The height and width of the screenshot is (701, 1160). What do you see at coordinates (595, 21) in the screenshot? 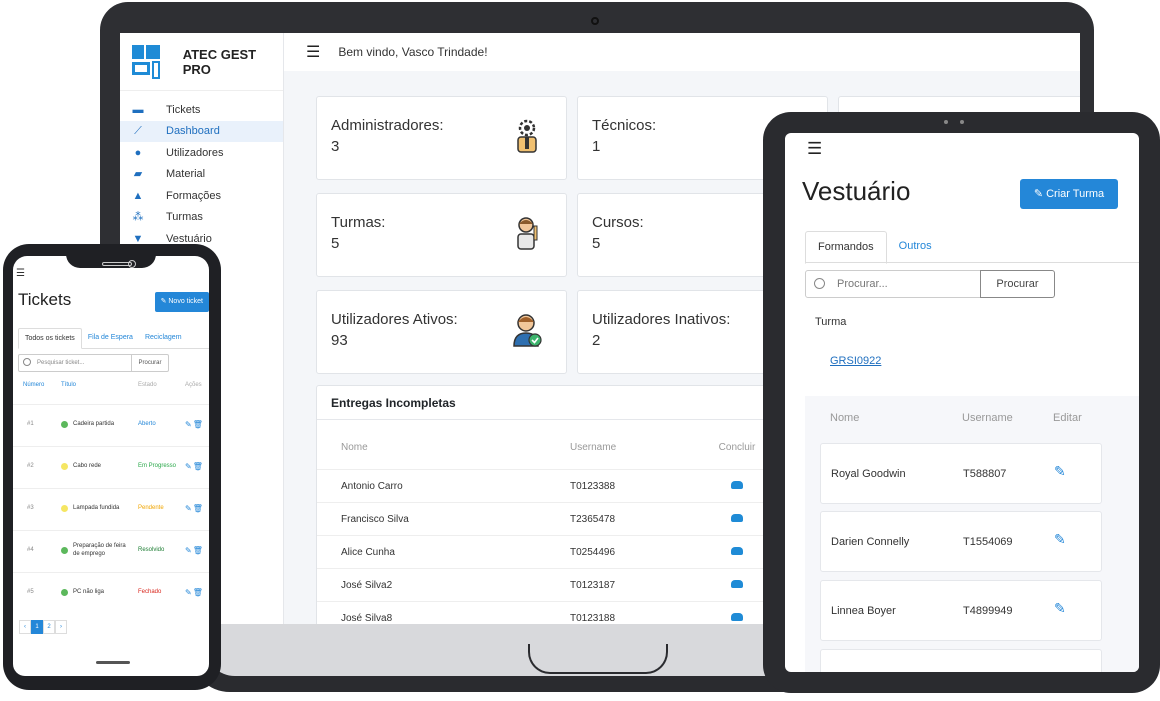
I see `laptop-camera` at bounding box center [595, 21].